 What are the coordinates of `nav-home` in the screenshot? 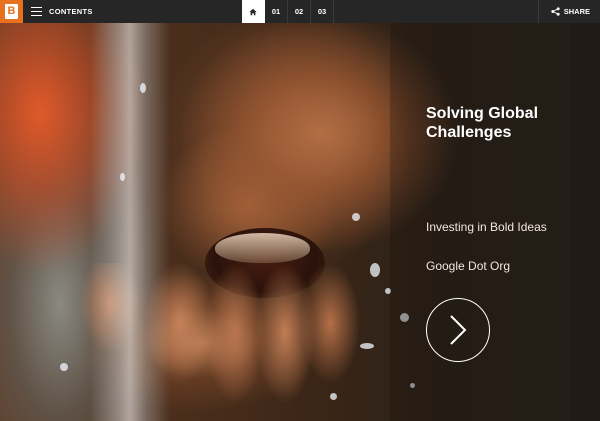 It's located at (253, 11).